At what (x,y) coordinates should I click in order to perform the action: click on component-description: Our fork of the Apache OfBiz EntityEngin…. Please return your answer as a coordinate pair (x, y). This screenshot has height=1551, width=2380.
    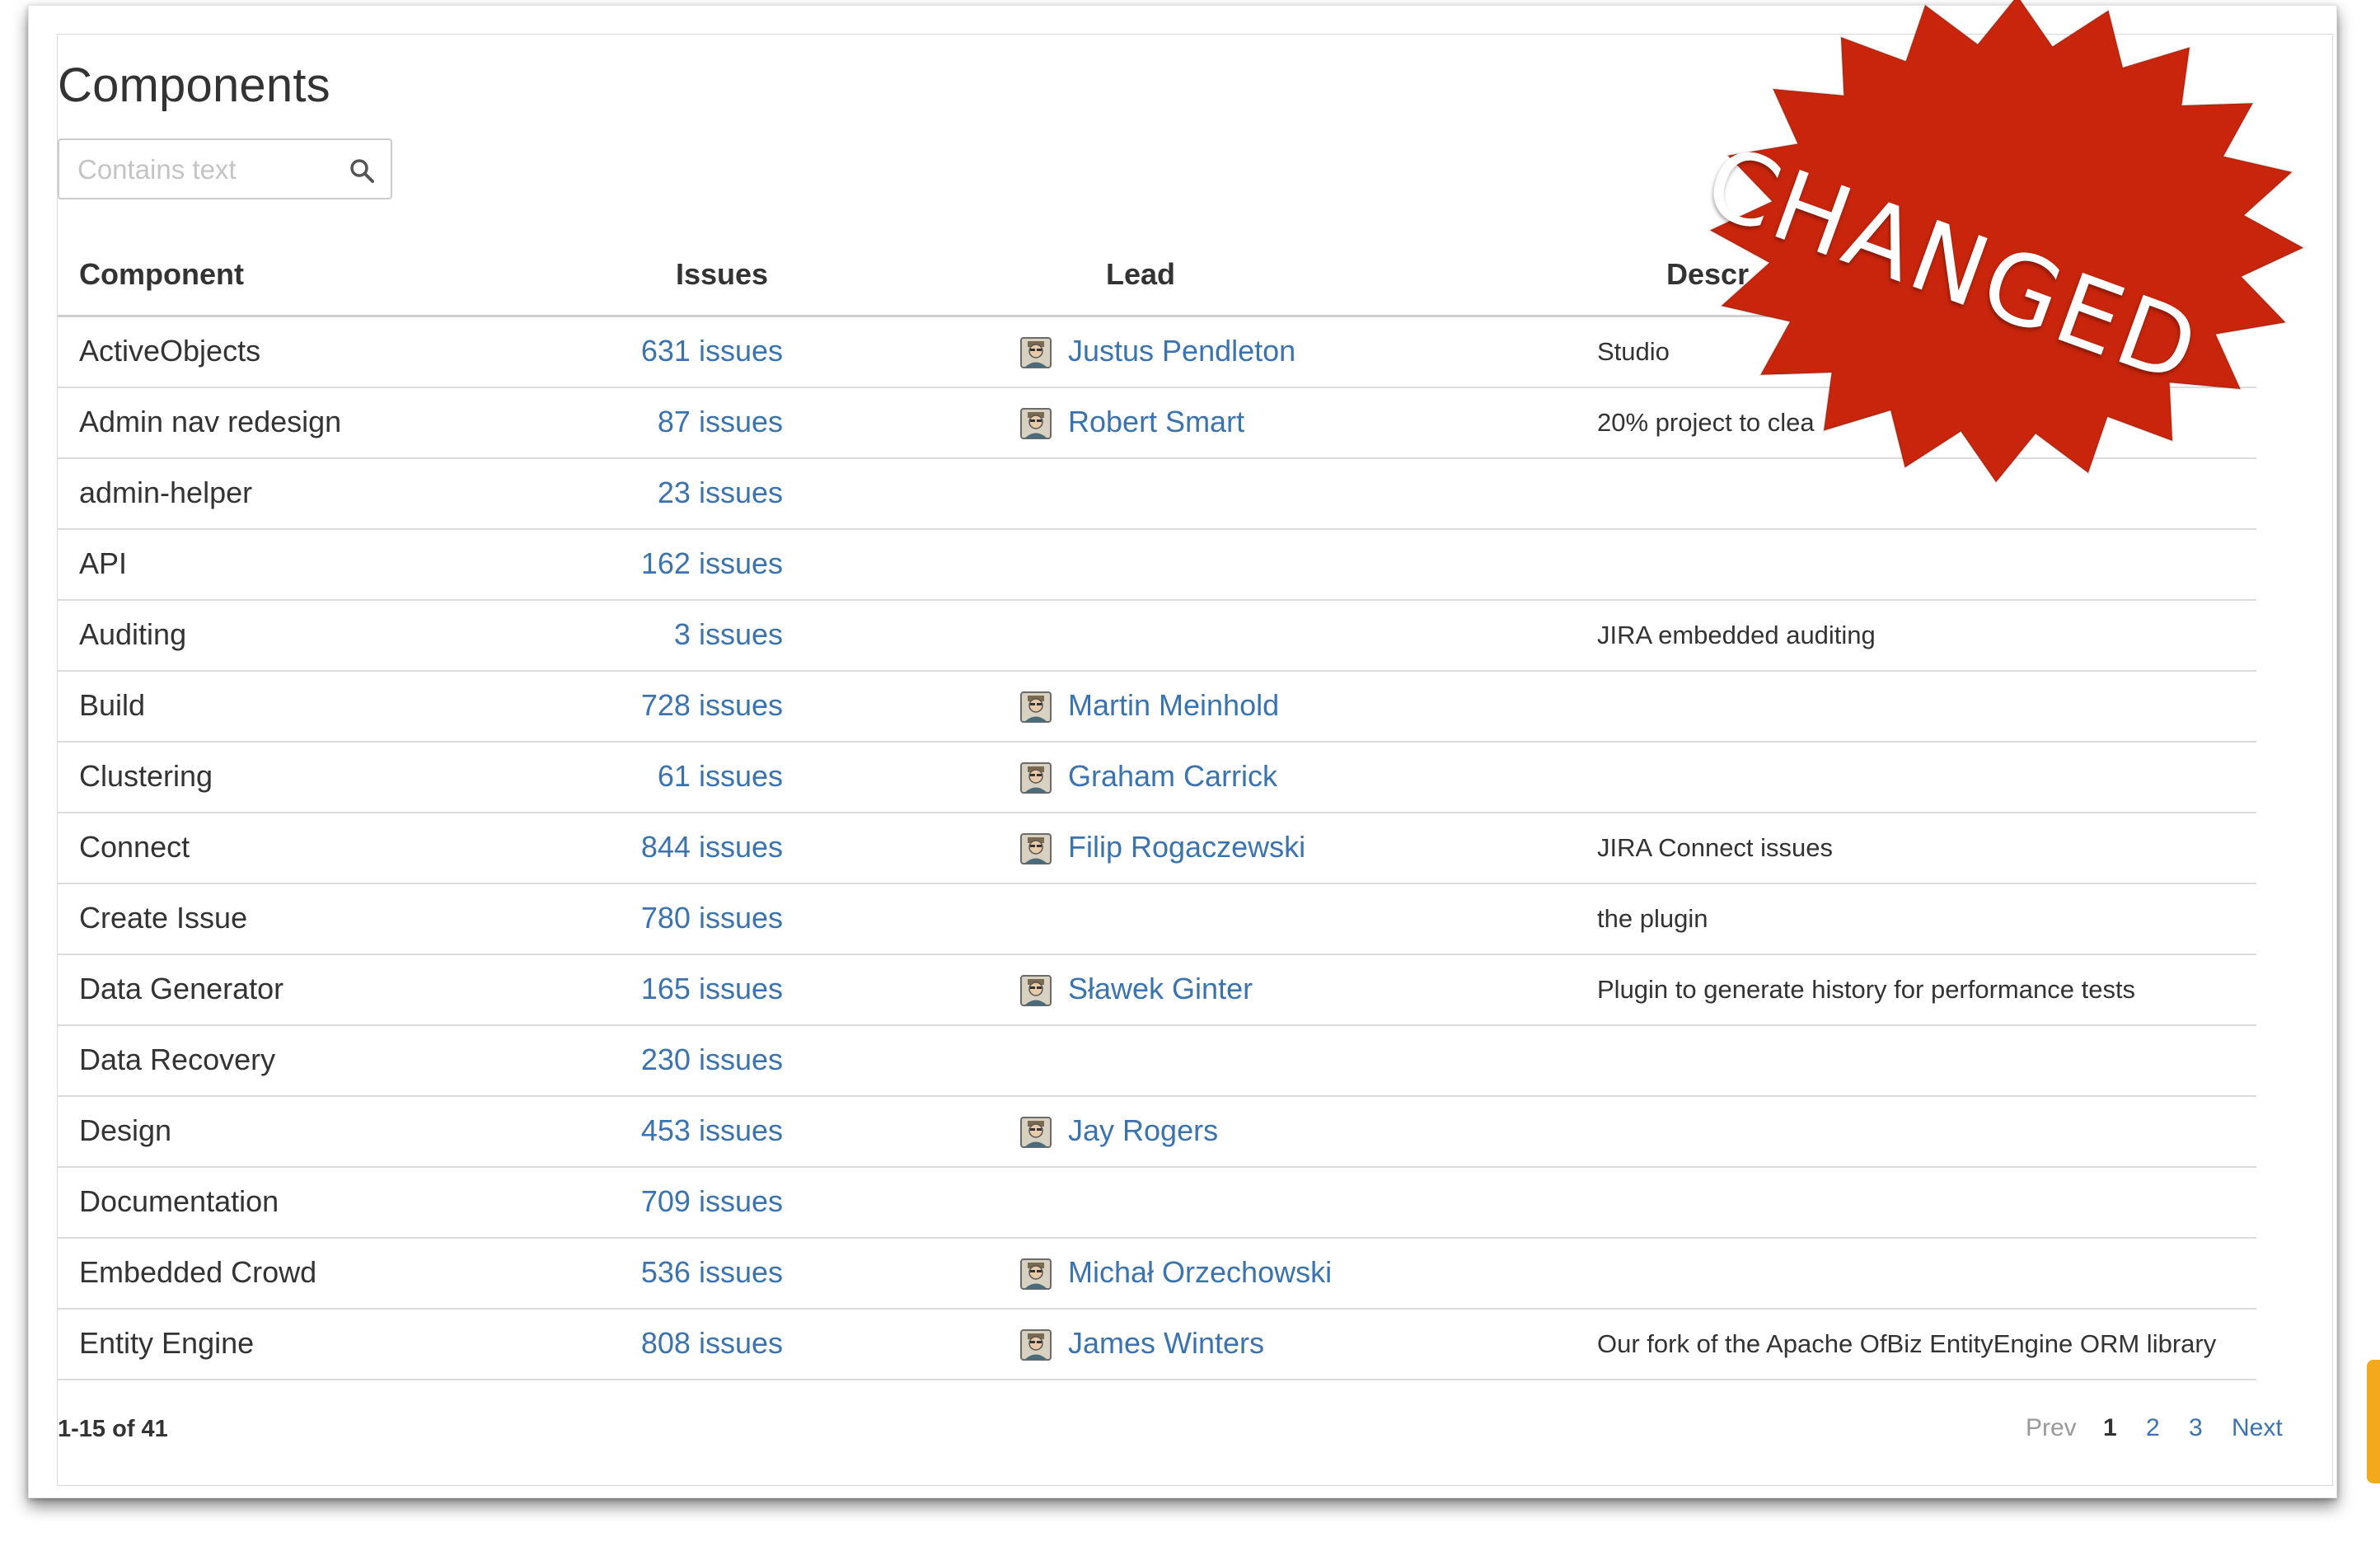
    Looking at the image, I should click on (1907, 1343).